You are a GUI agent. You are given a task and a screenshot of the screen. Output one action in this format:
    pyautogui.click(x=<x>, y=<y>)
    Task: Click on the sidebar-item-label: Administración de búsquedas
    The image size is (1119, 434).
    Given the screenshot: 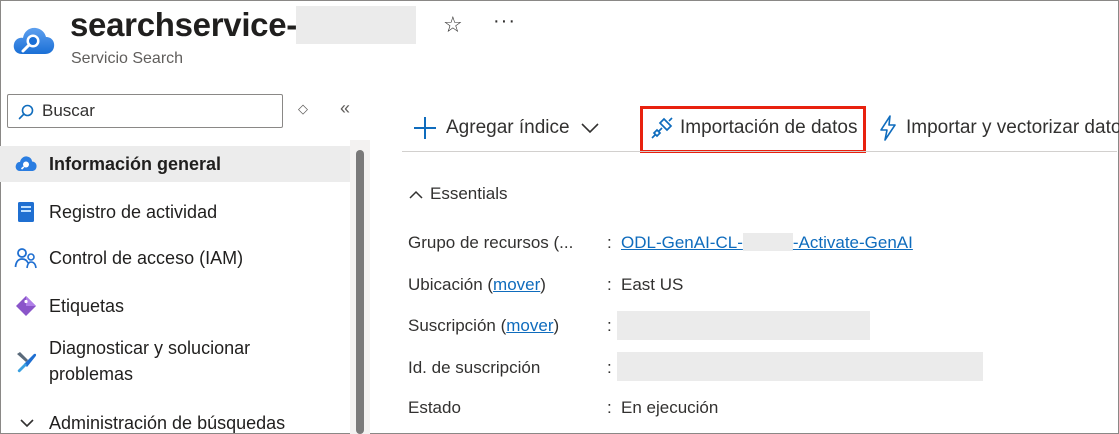 What is the action you would take?
    pyautogui.click(x=167, y=423)
    